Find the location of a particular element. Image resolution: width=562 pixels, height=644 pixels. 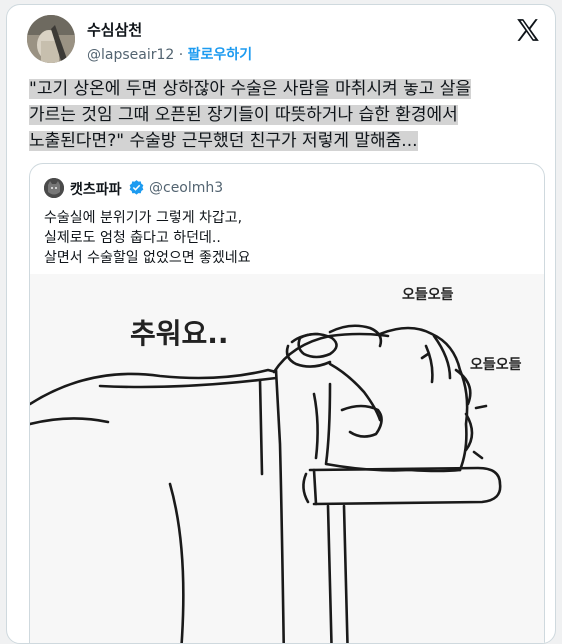

quoted-text-line: 실제로도 엄청 춥다고 하던데.. is located at coordinates (132, 238).